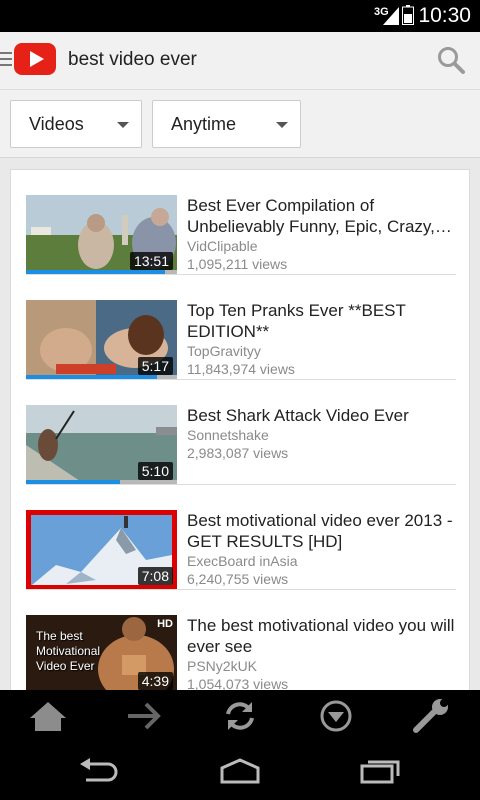  I want to click on search-query: best video ever, so click(132, 60).